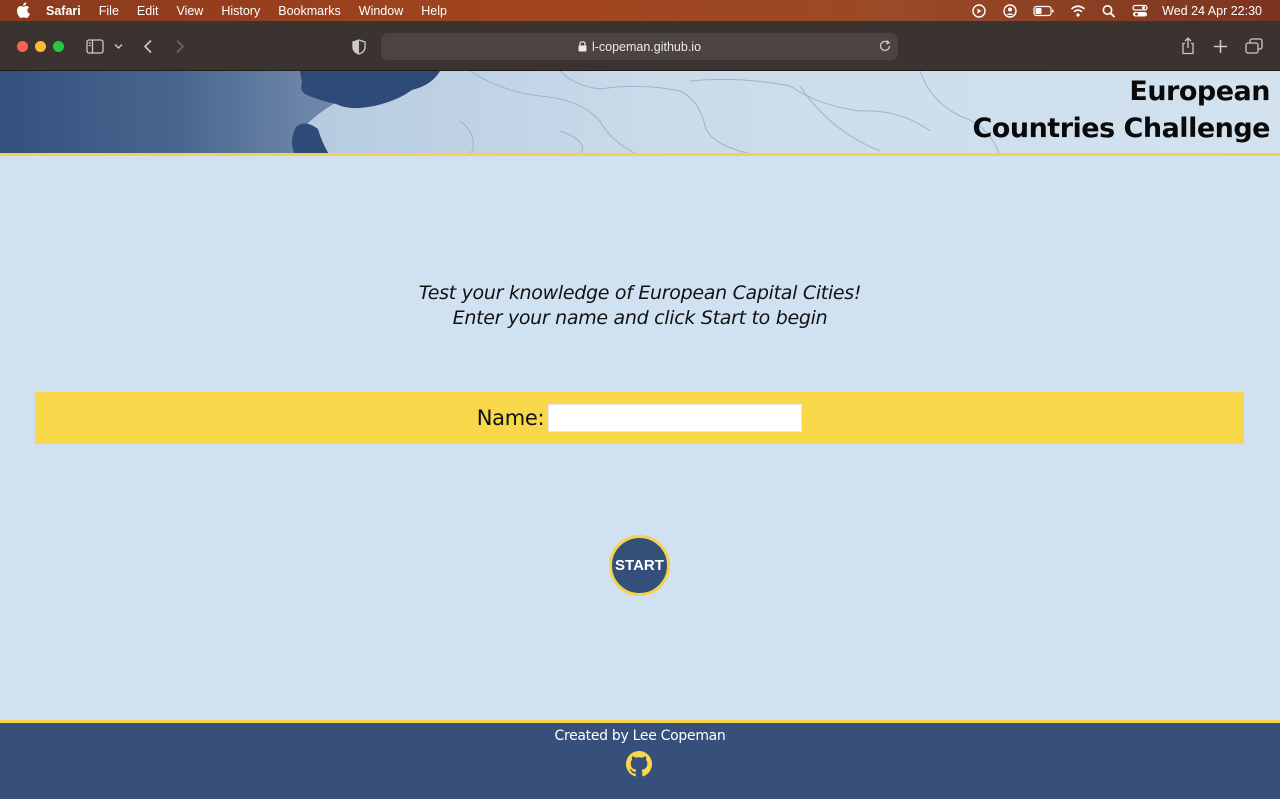  What do you see at coordinates (118, 46) in the screenshot?
I see `chevron-down-icon` at bounding box center [118, 46].